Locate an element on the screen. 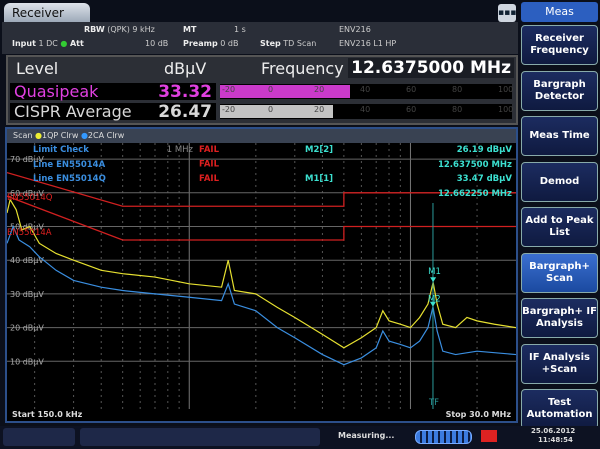 The height and width of the screenshot is (449, 600). scan-label: Scan is located at coordinates (23, 135).